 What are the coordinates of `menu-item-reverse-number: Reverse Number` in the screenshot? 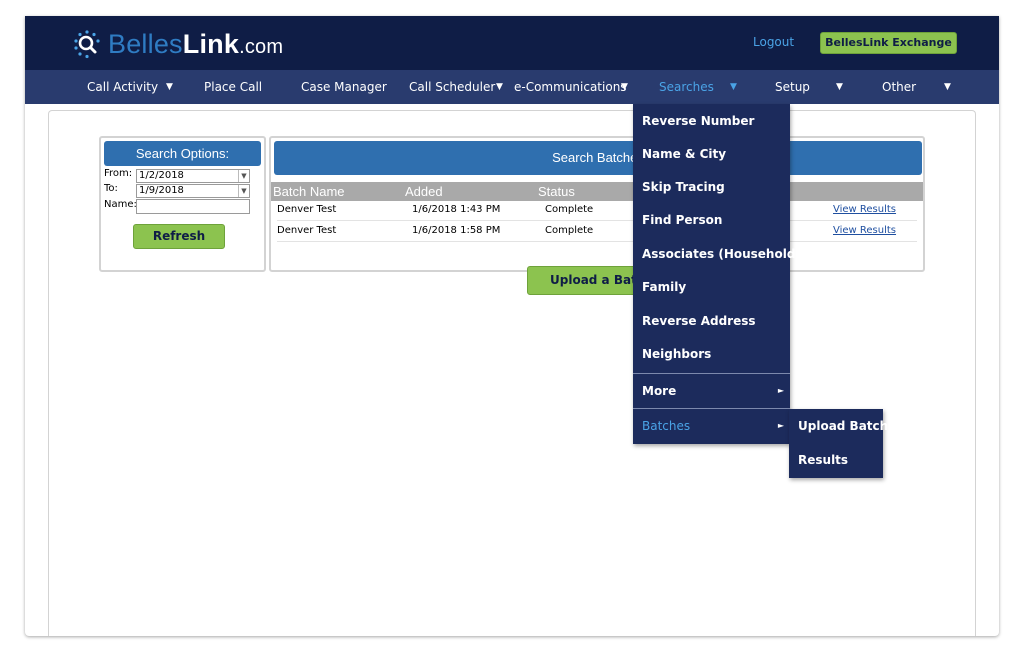 It's located at (711, 121).